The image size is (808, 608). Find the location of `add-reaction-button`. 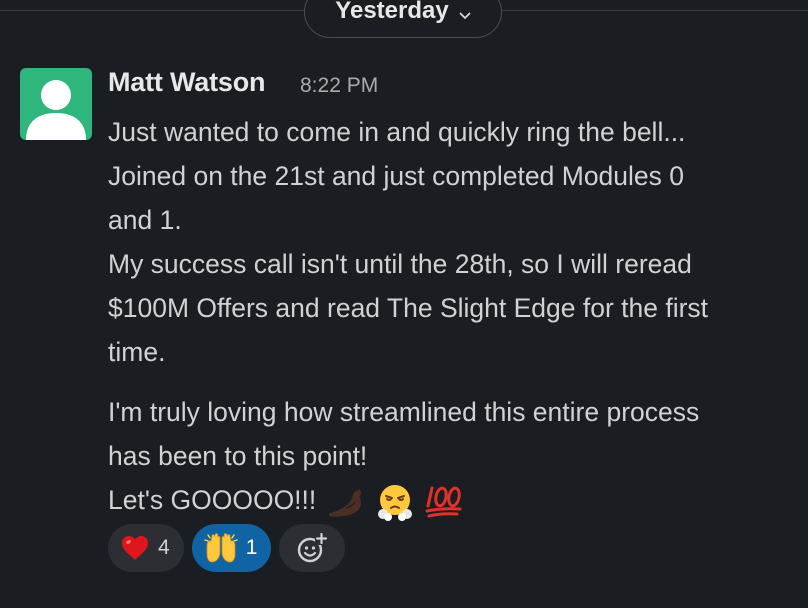

add-reaction-button is located at coordinates (312, 548).